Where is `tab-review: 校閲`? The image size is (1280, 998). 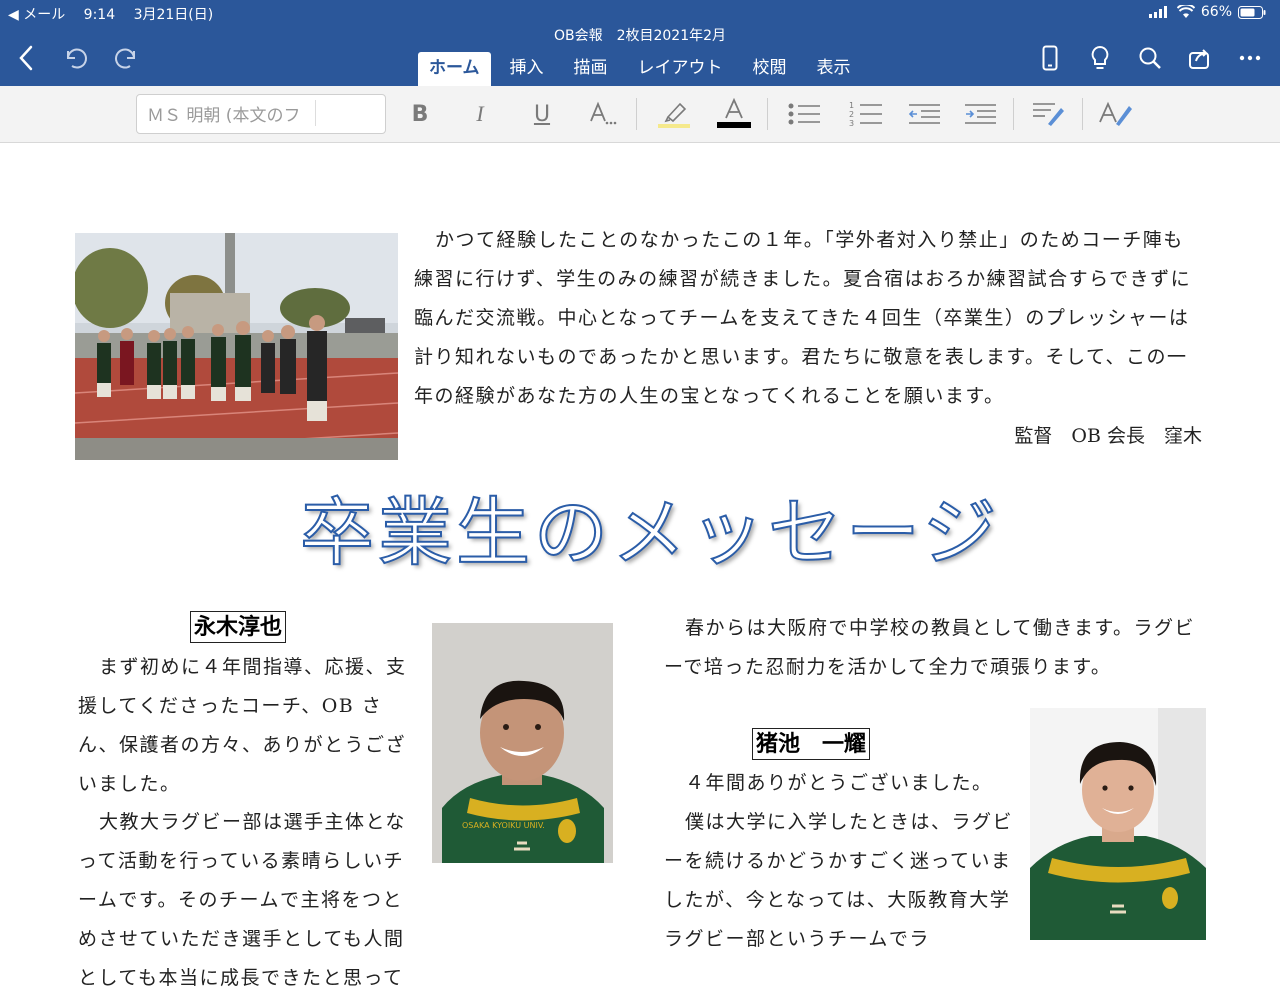 tab-review: 校閲 is located at coordinates (770, 69).